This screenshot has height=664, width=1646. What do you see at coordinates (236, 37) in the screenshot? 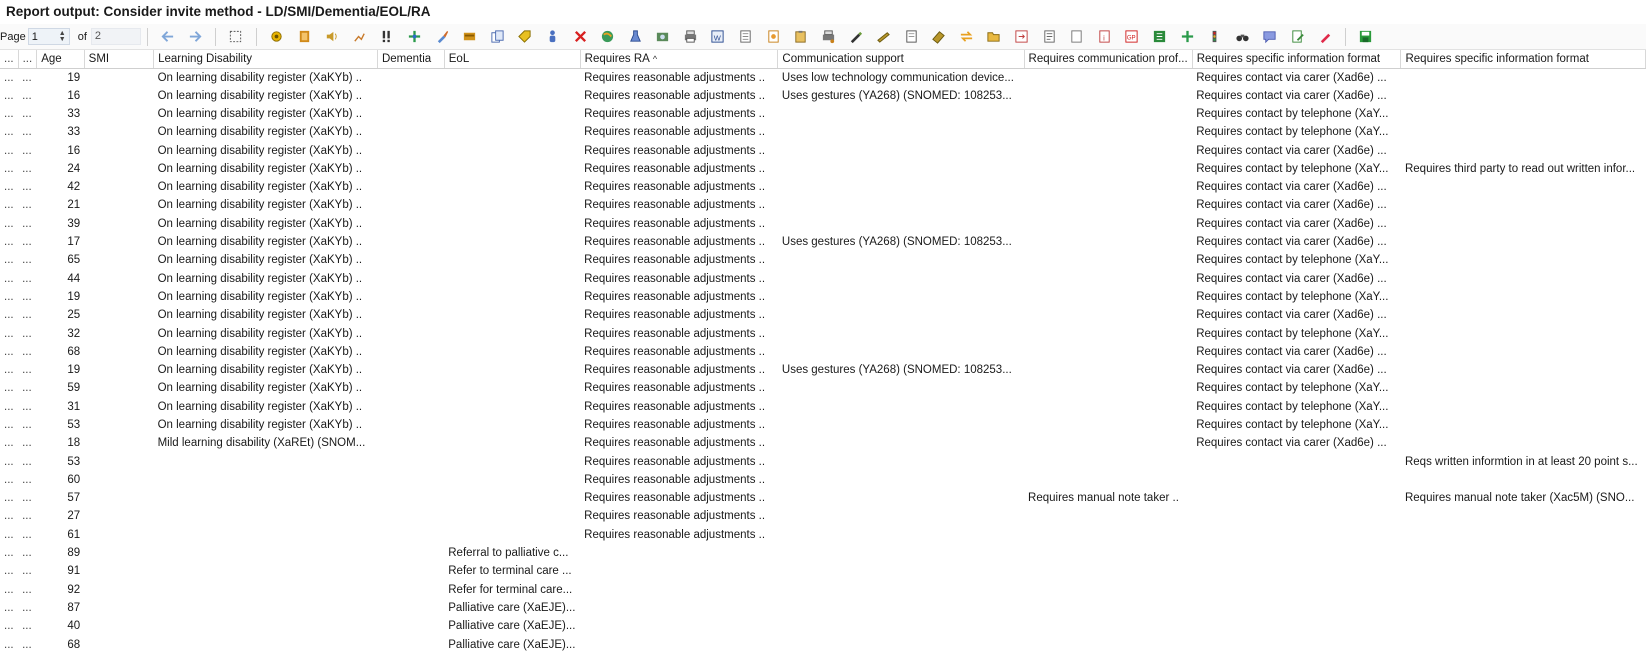
I see `select-button` at bounding box center [236, 37].